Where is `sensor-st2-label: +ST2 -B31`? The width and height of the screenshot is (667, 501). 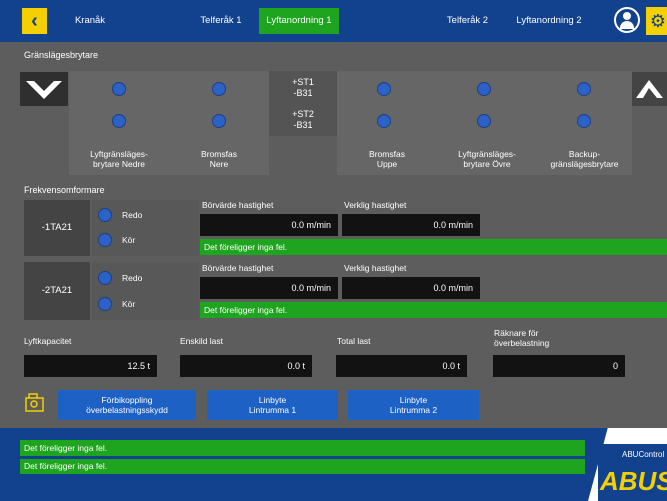 sensor-st2-label: +ST2 -B31 is located at coordinates (303, 119).